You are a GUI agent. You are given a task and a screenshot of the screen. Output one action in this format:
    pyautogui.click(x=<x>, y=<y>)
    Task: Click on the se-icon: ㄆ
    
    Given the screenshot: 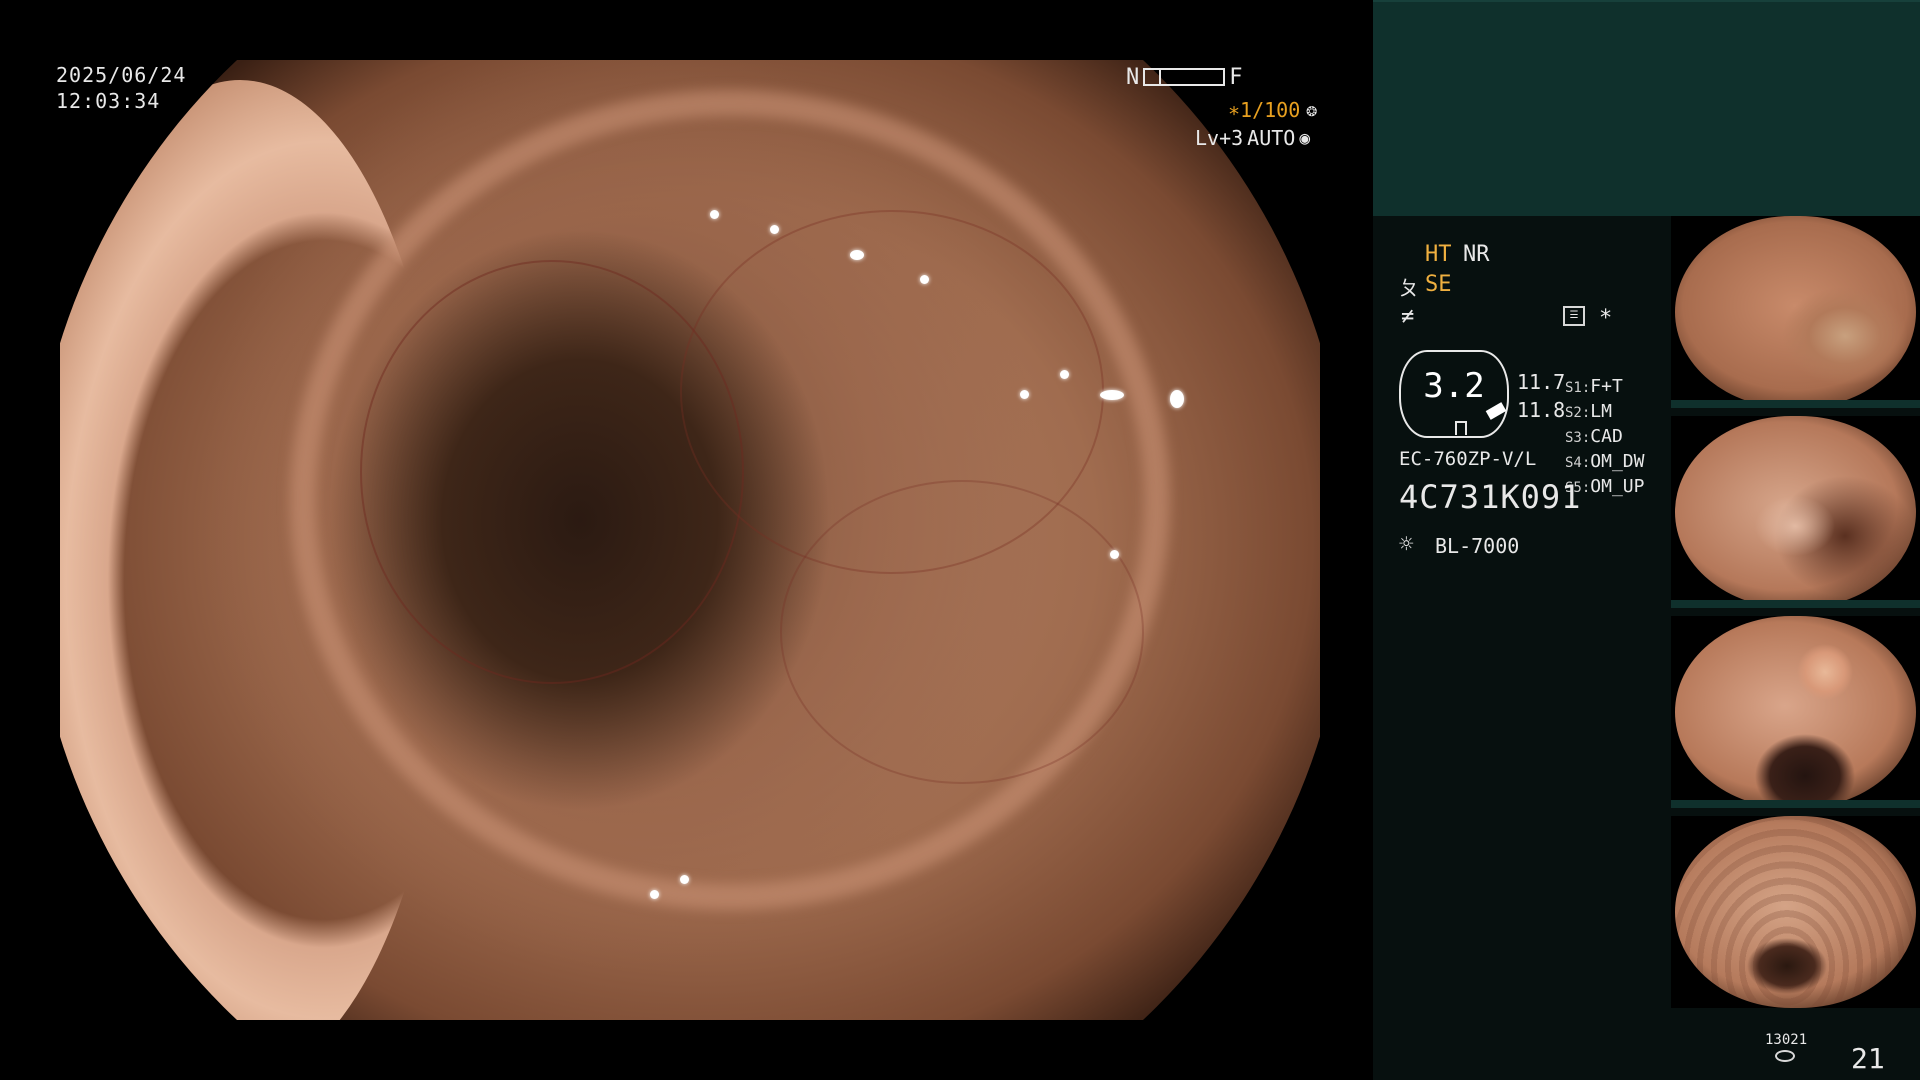 What is the action you would take?
    pyautogui.click(x=1409, y=288)
    